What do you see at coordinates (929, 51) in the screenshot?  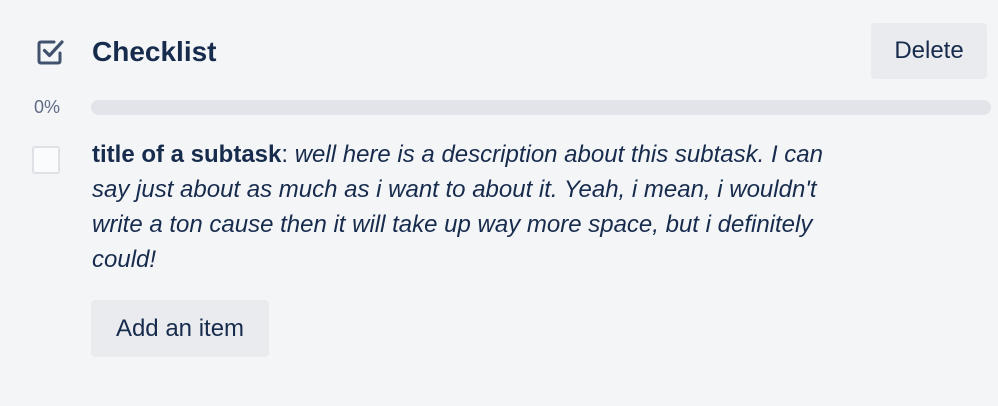 I see `delete-button: Delete` at bounding box center [929, 51].